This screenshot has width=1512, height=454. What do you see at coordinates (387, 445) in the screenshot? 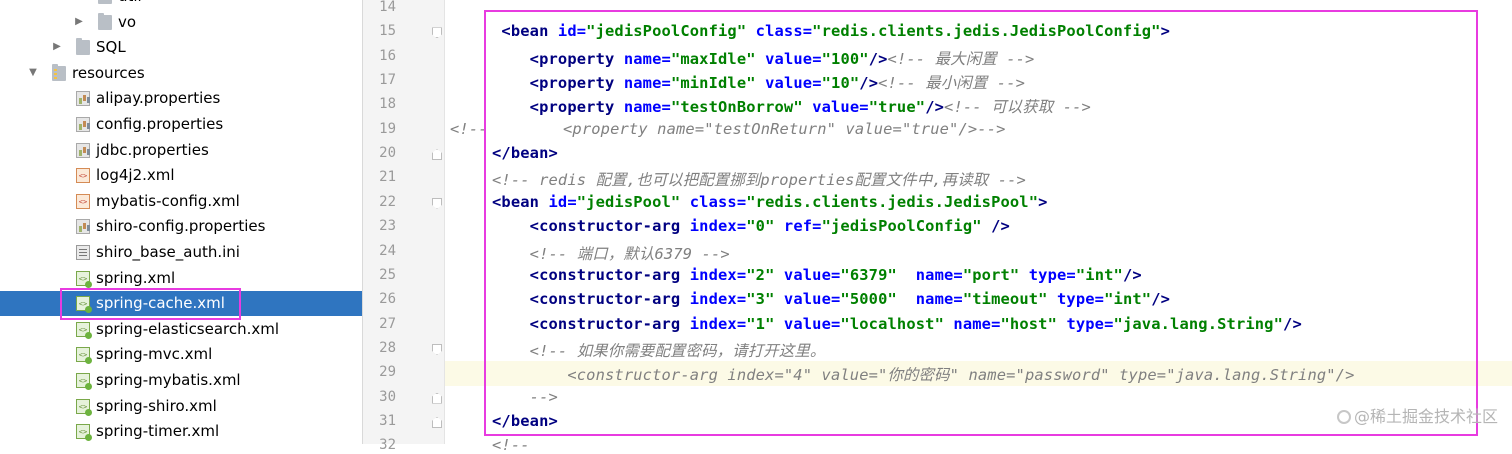
I see `line-number: 32` at bounding box center [387, 445].